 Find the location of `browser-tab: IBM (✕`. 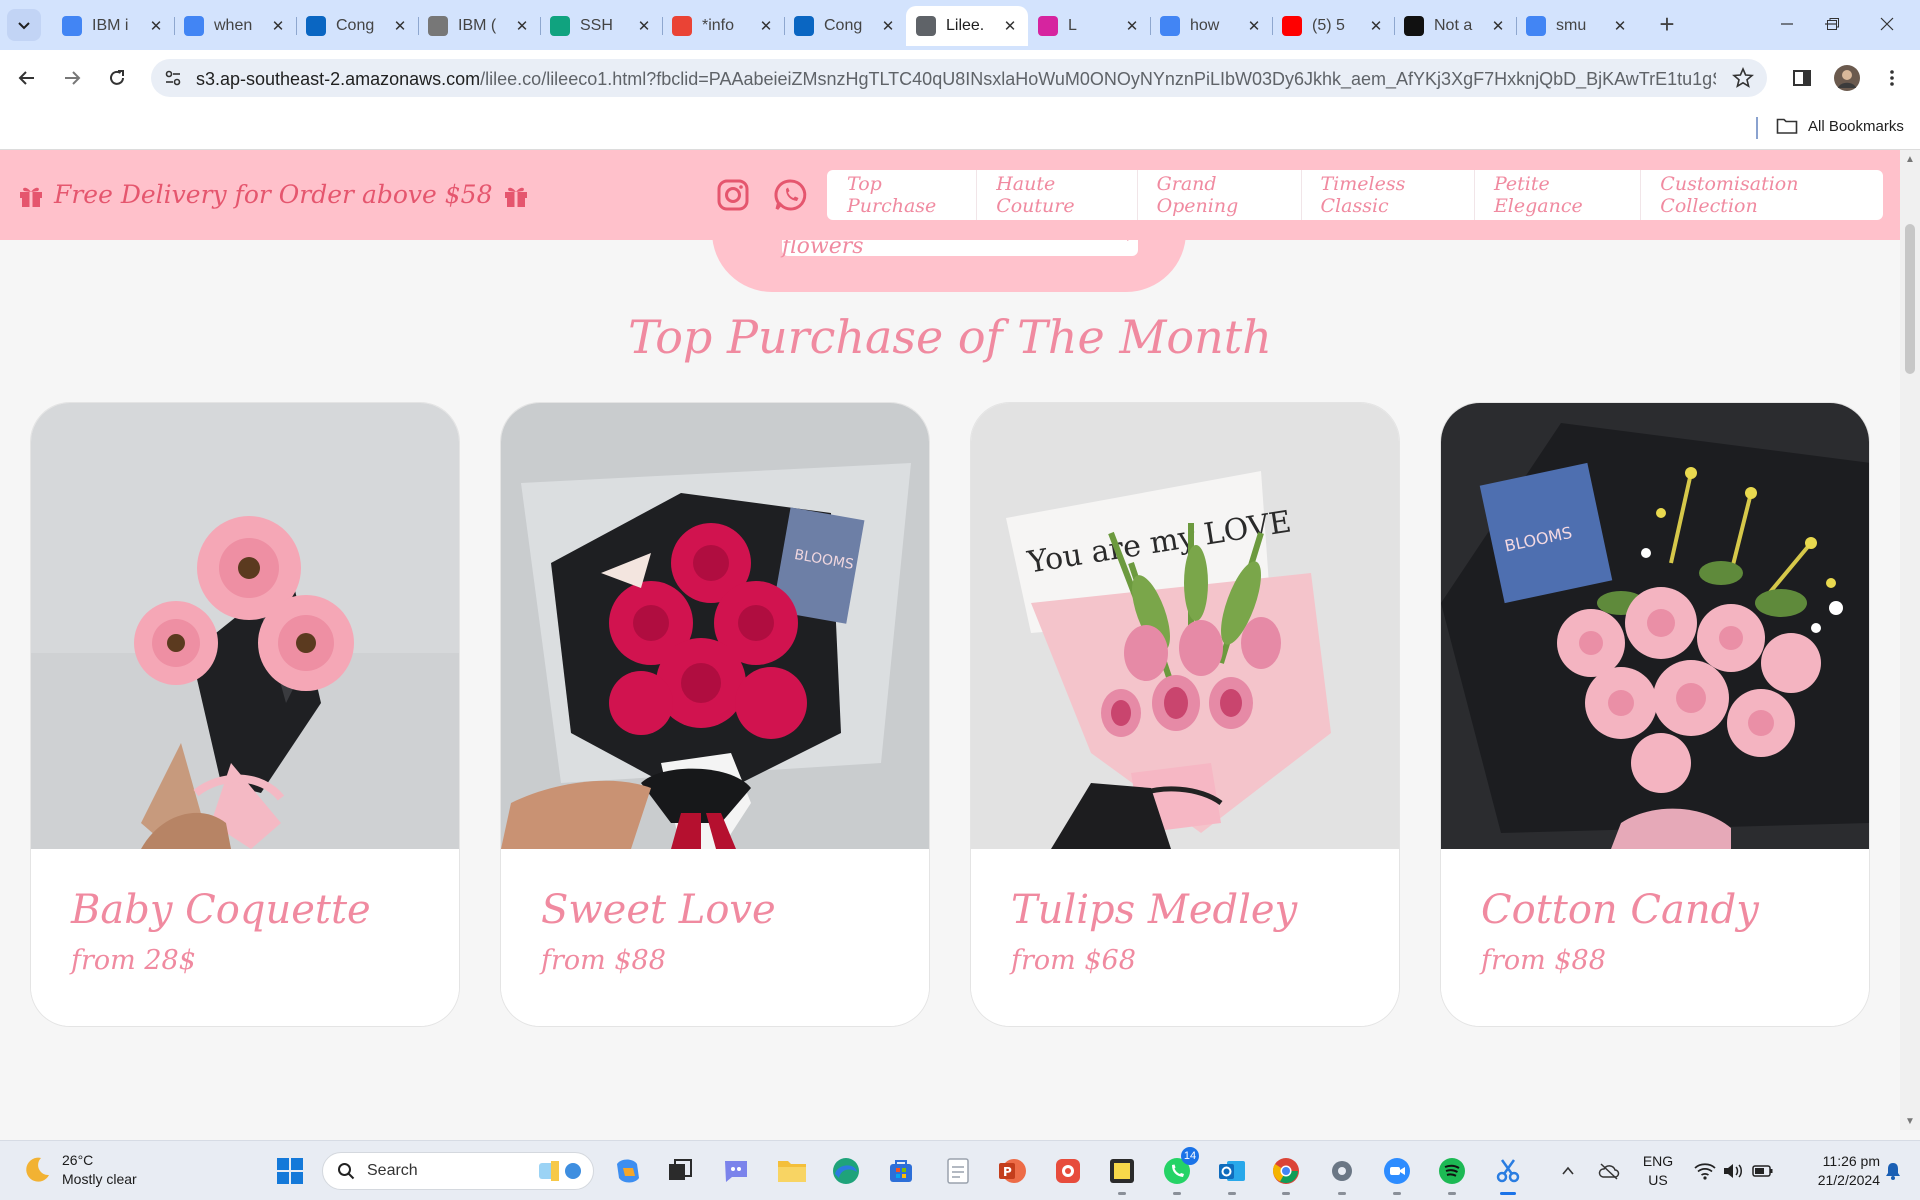

browser-tab: IBM (✕ is located at coordinates (479, 26).